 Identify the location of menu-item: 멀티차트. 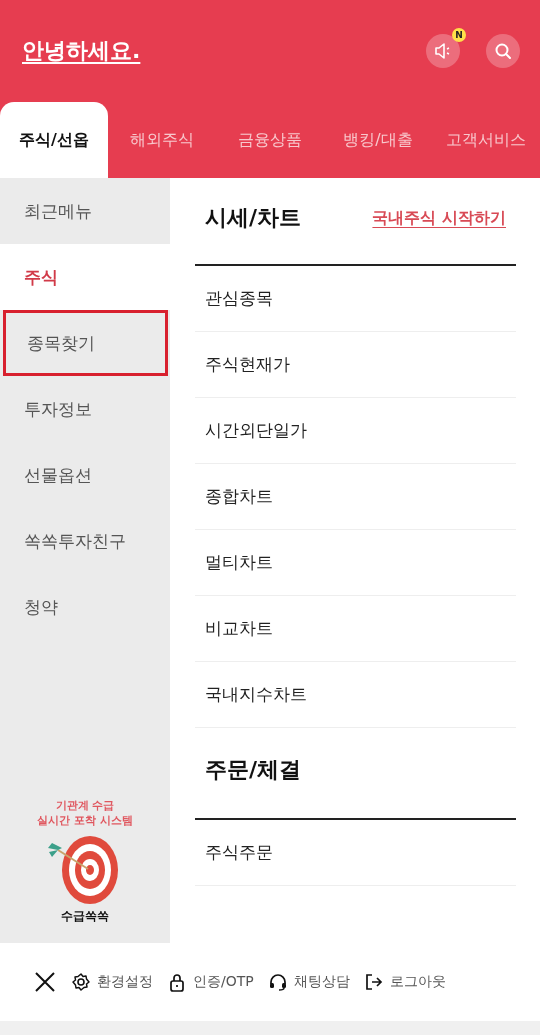
(355, 563).